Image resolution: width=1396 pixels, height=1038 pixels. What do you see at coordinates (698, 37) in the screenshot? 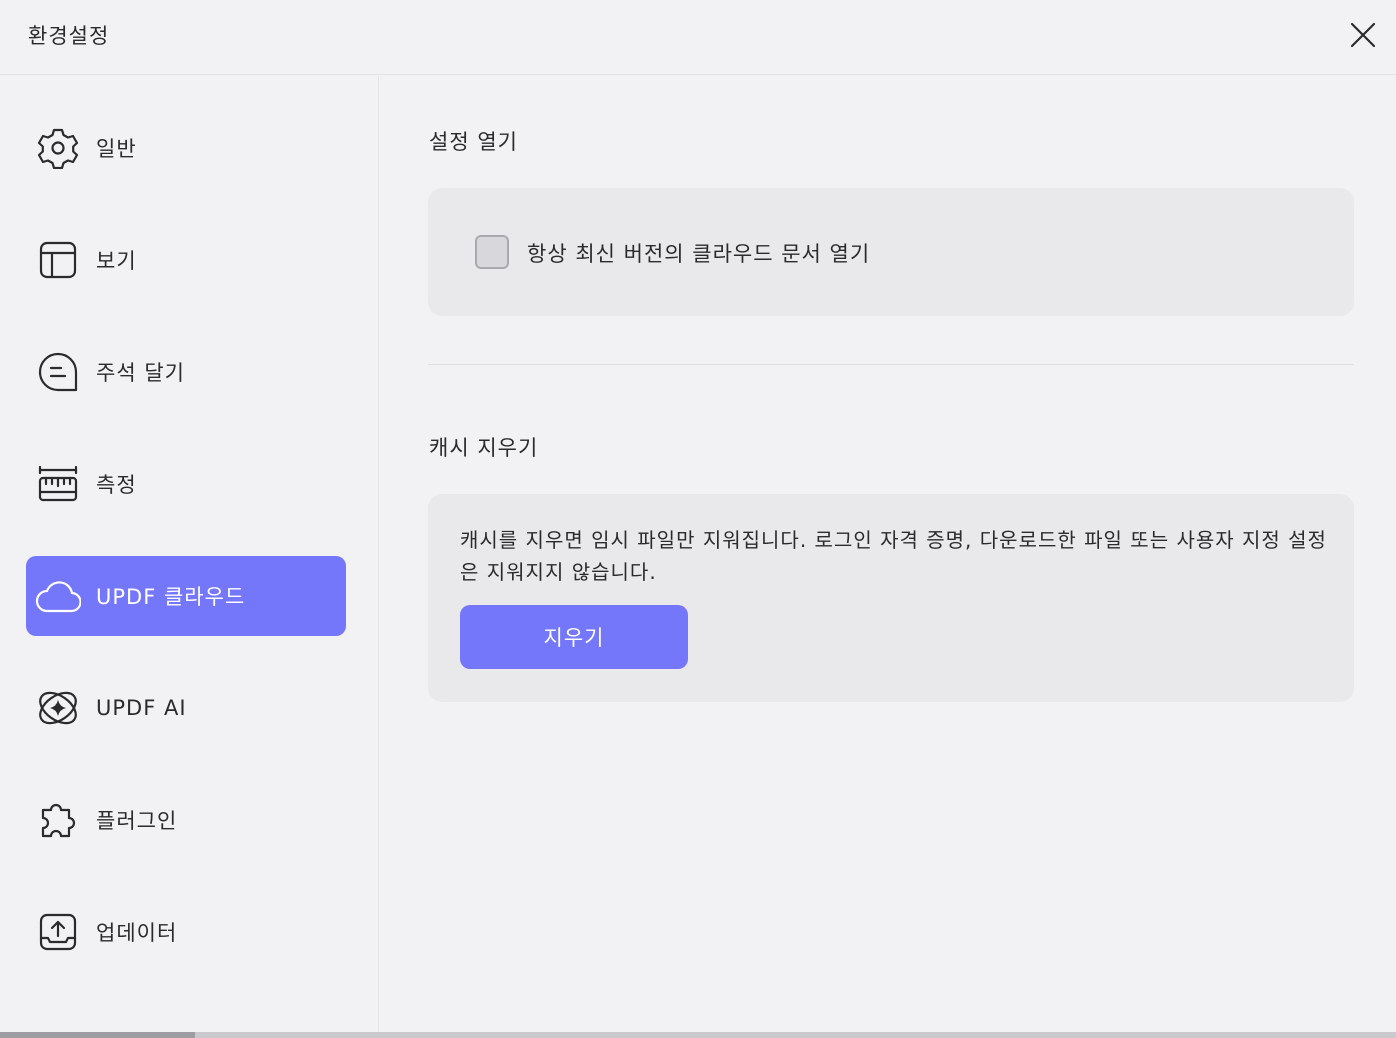
I see `title-bar: 환경설정` at bounding box center [698, 37].